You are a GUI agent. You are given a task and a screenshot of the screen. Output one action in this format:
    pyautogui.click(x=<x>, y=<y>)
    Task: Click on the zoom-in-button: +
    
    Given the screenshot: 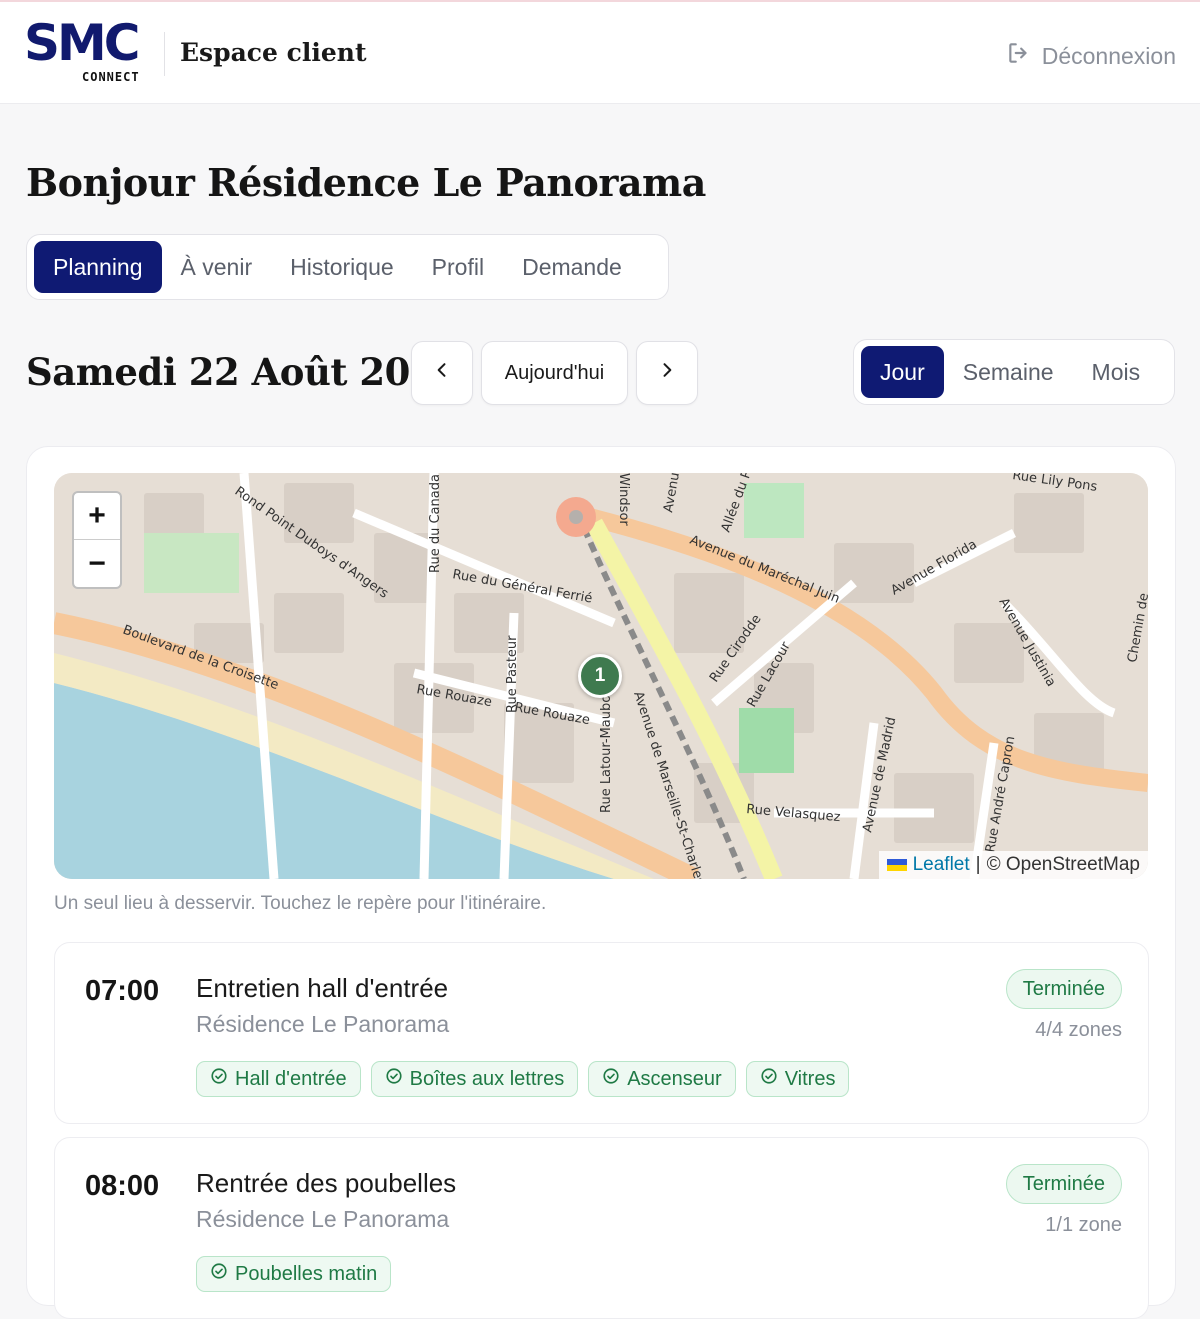 What is the action you would take?
    pyautogui.click(x=97, y=516)
    